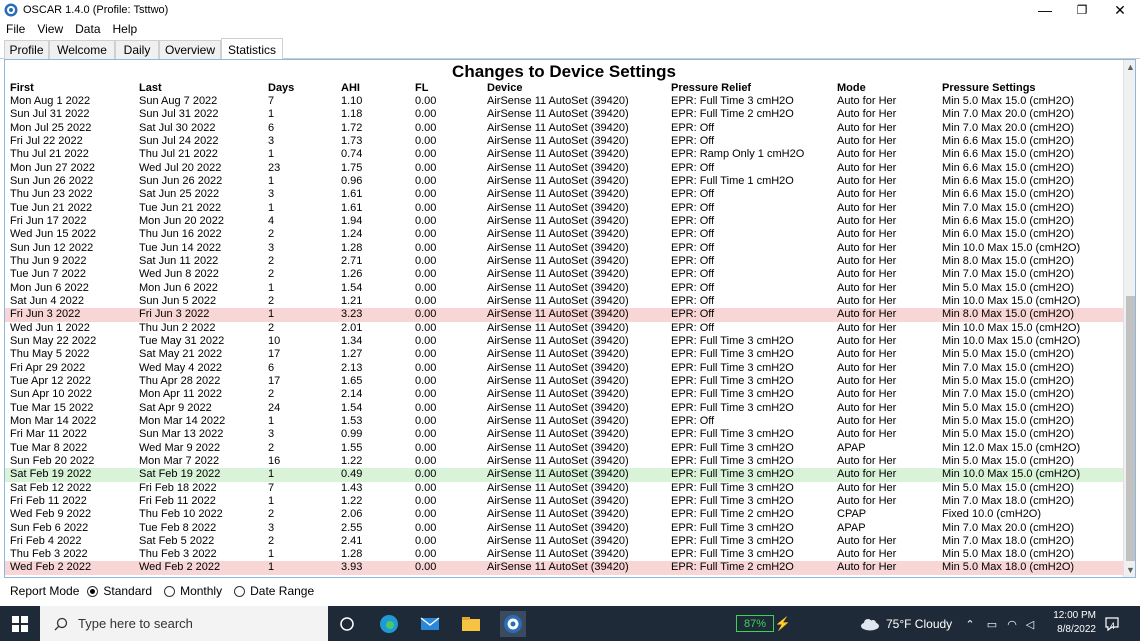 Image resolution: width=1140 pixels, height=641 pixels. Describe the element at coordinates (352, 167) in the screenshot. I see `ahi-cell: 1.75` at that location.